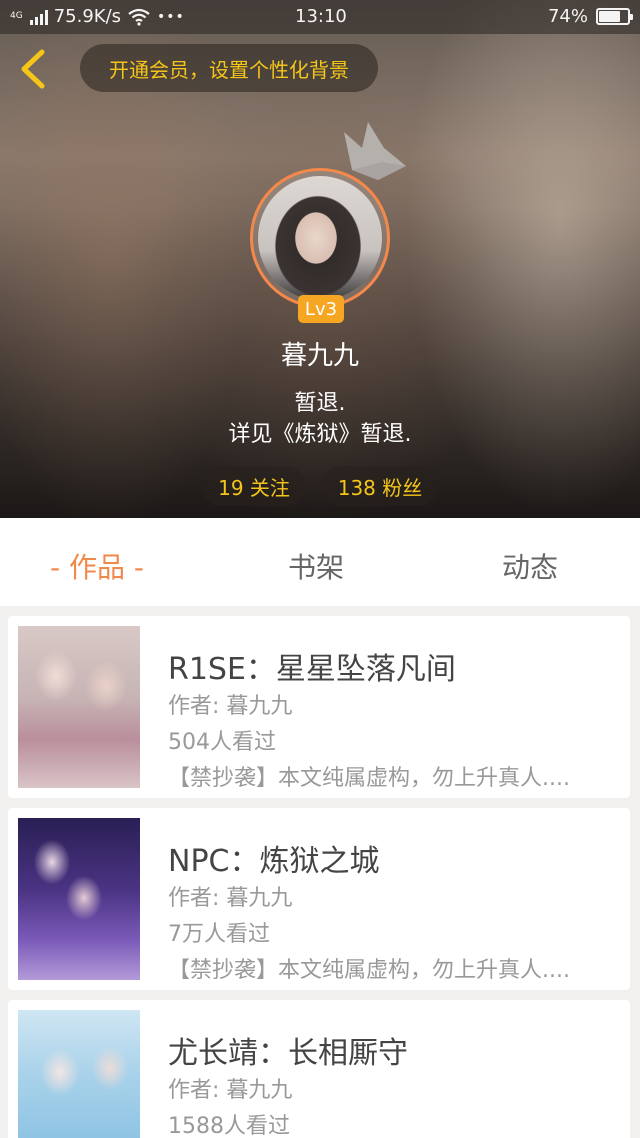 This screenshot has height=1138, width=640. I want to click on fans-button: 138 粉丝, so click(380, 486).